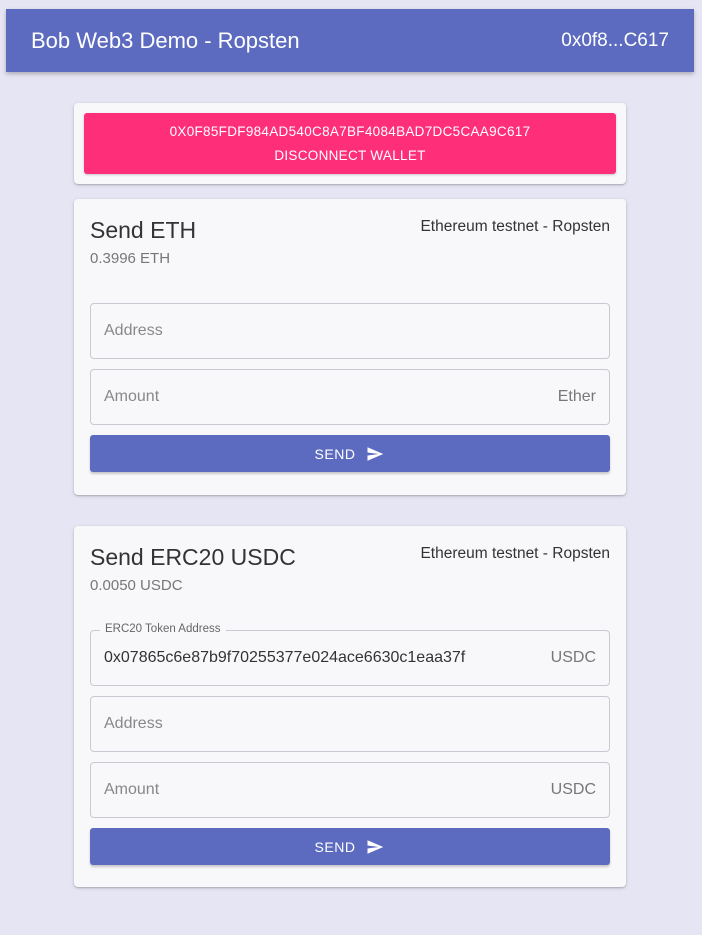  What do you see at coordinates (573, 657) in the screenshot?
I see `token-unit: USDC` at bounding box center [573, 657].